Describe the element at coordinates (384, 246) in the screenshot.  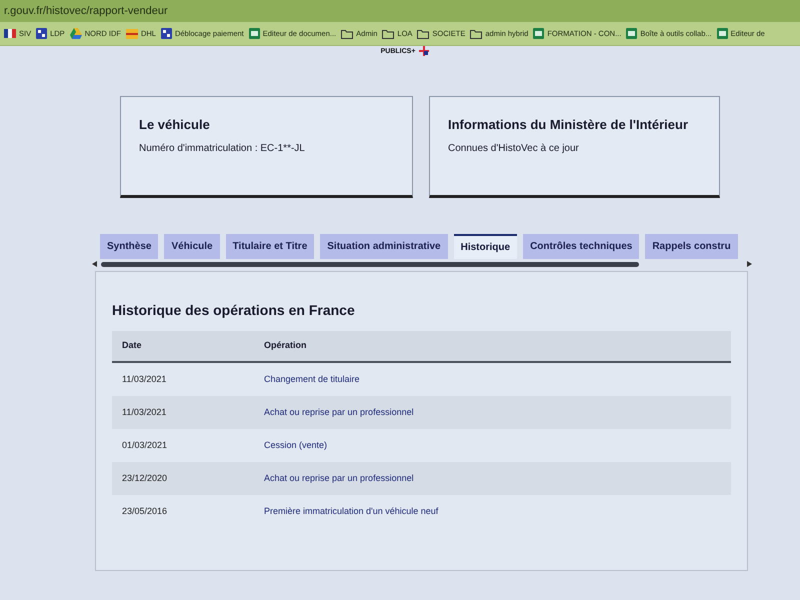
I see `tab: Situation administrative` at that location.